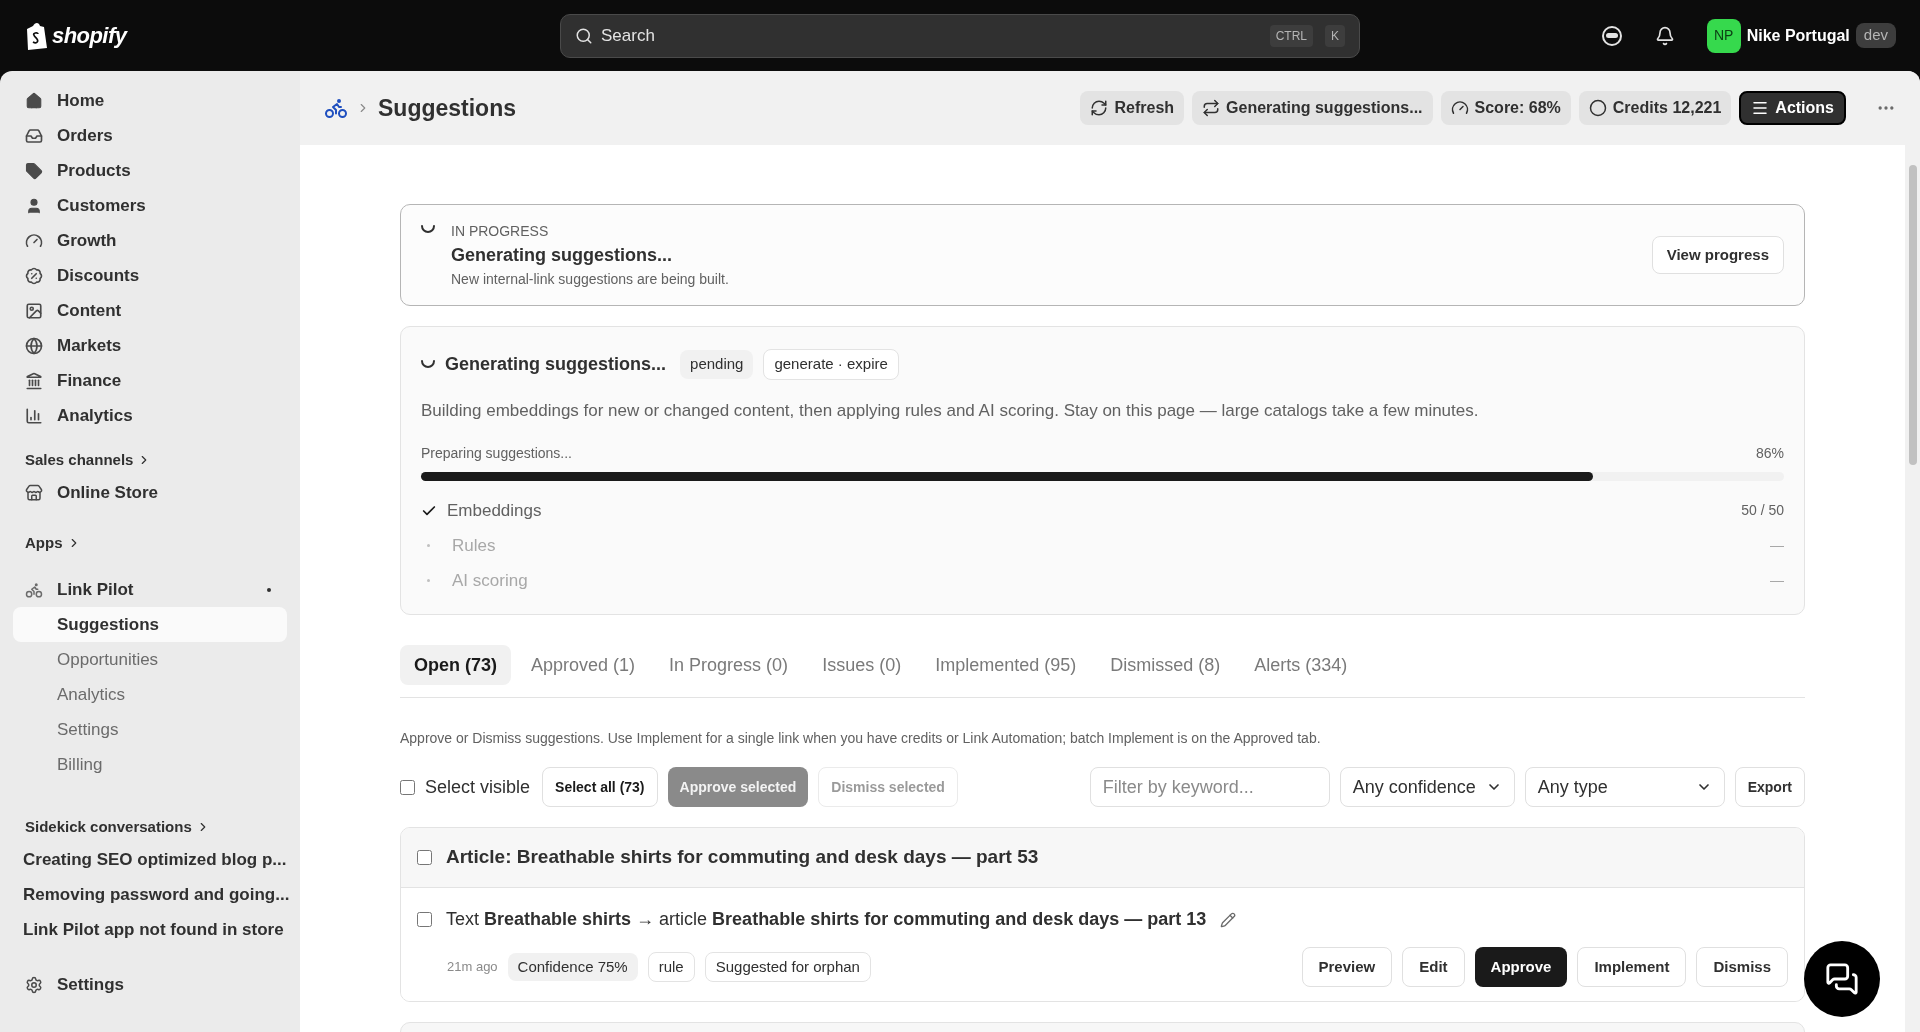 The height and width of the screenshot is (1032, 1920). Describe the element at coordinates (1521, 967) in the screenshot. I see `action-button: Approve` at that location.